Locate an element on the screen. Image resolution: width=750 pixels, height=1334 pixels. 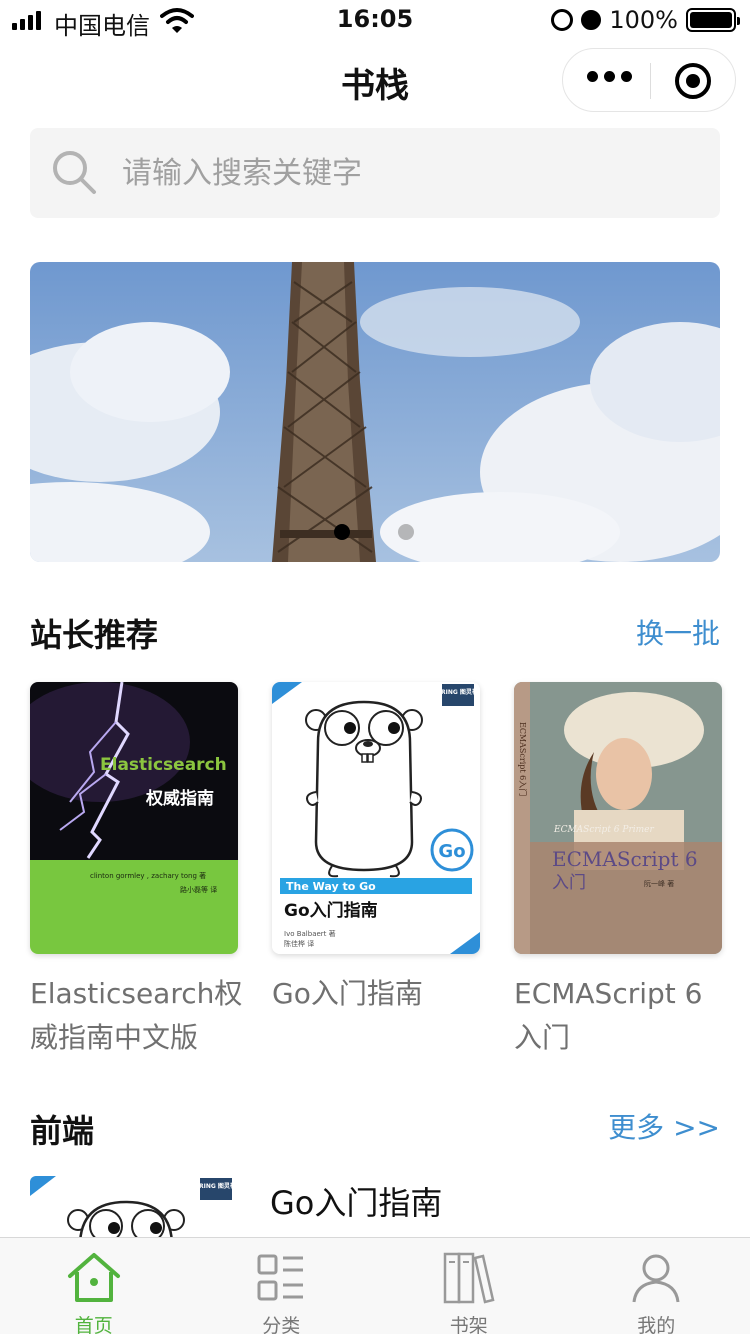
more-link: 更多 >> is located at coordinates (664, 1126).